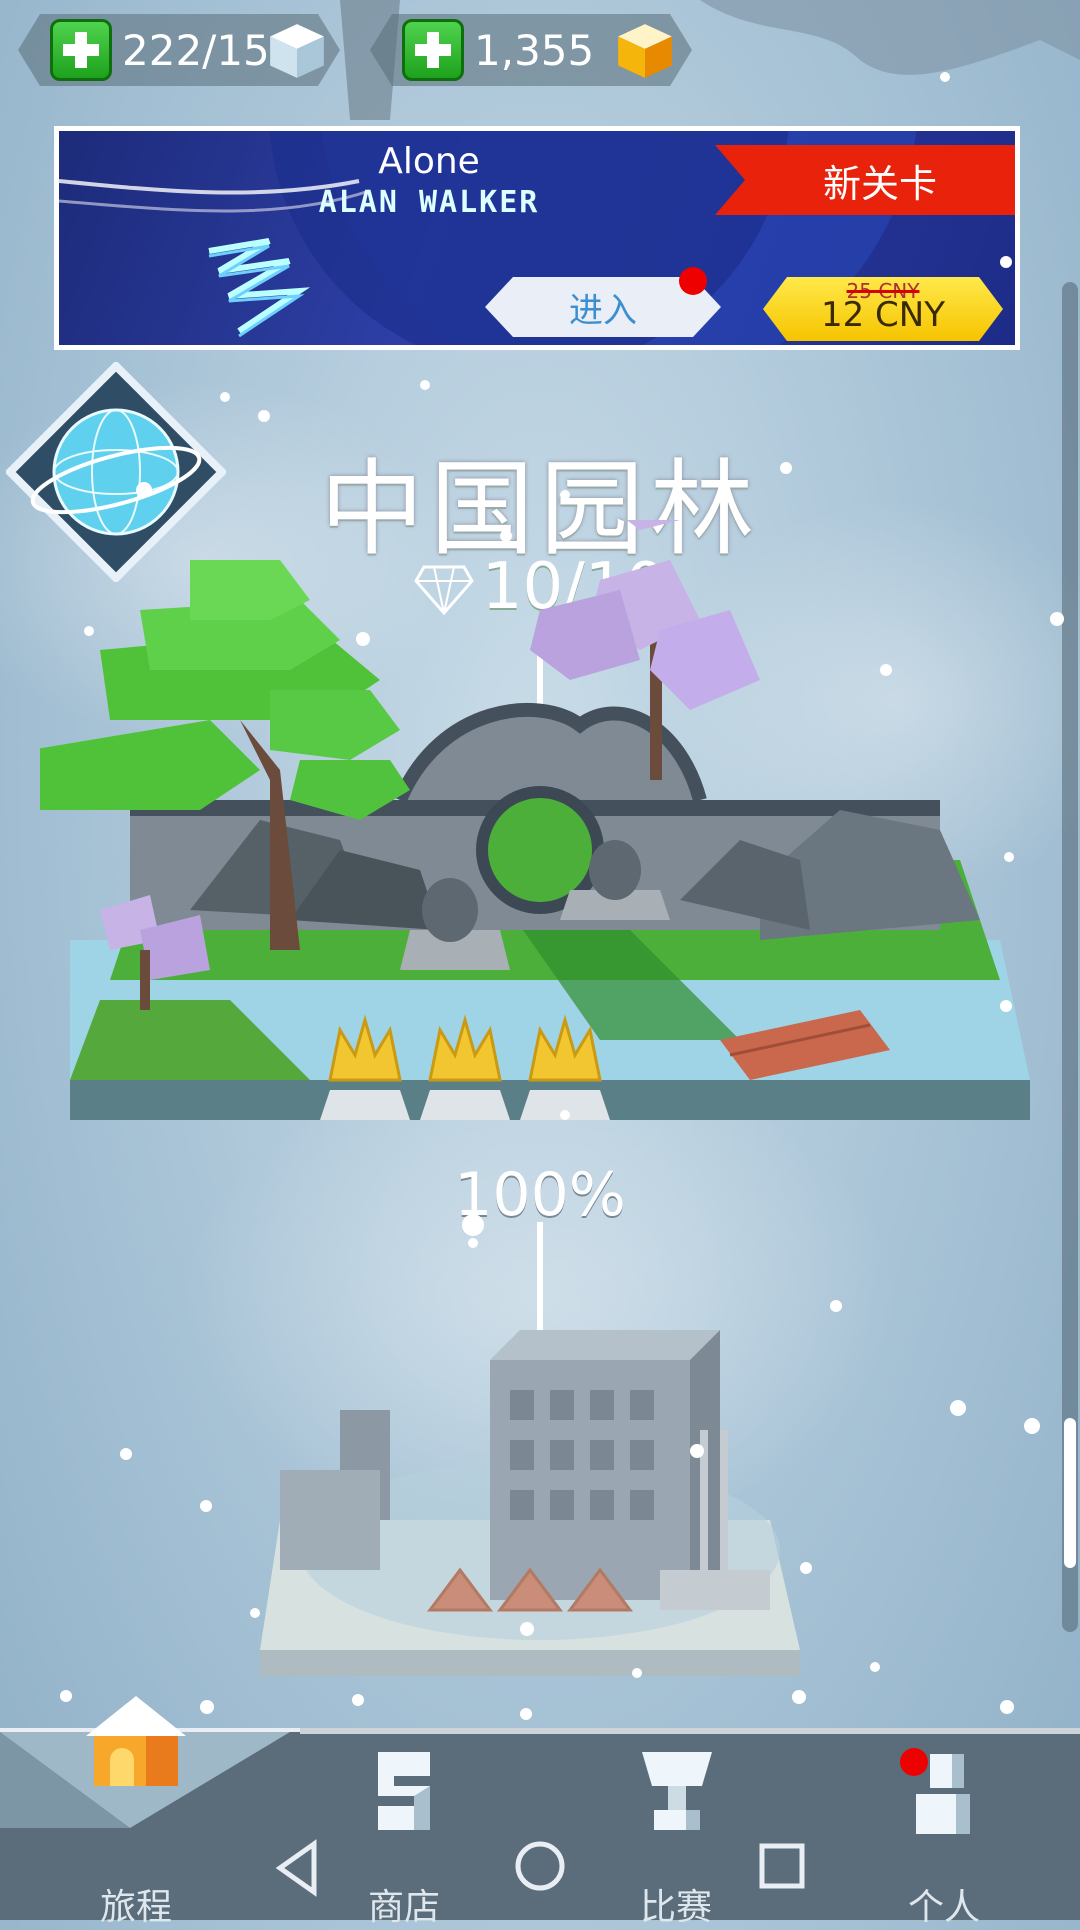 The width and height of the screenshot is (1080, 1930). I want to click on gem-count: 1,355, so click(534, 50).